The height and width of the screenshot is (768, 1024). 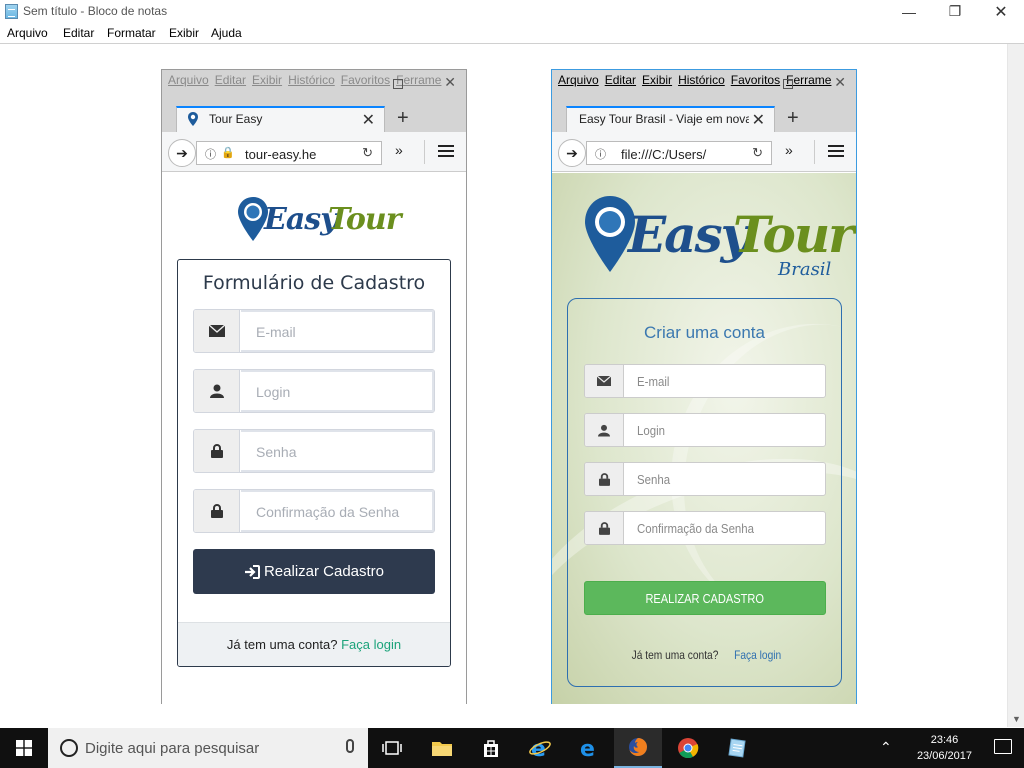 I want to click on notepad-titlebar: Sem título - Bloco de notas — ❐ ✕, so click(x=512, y=11).